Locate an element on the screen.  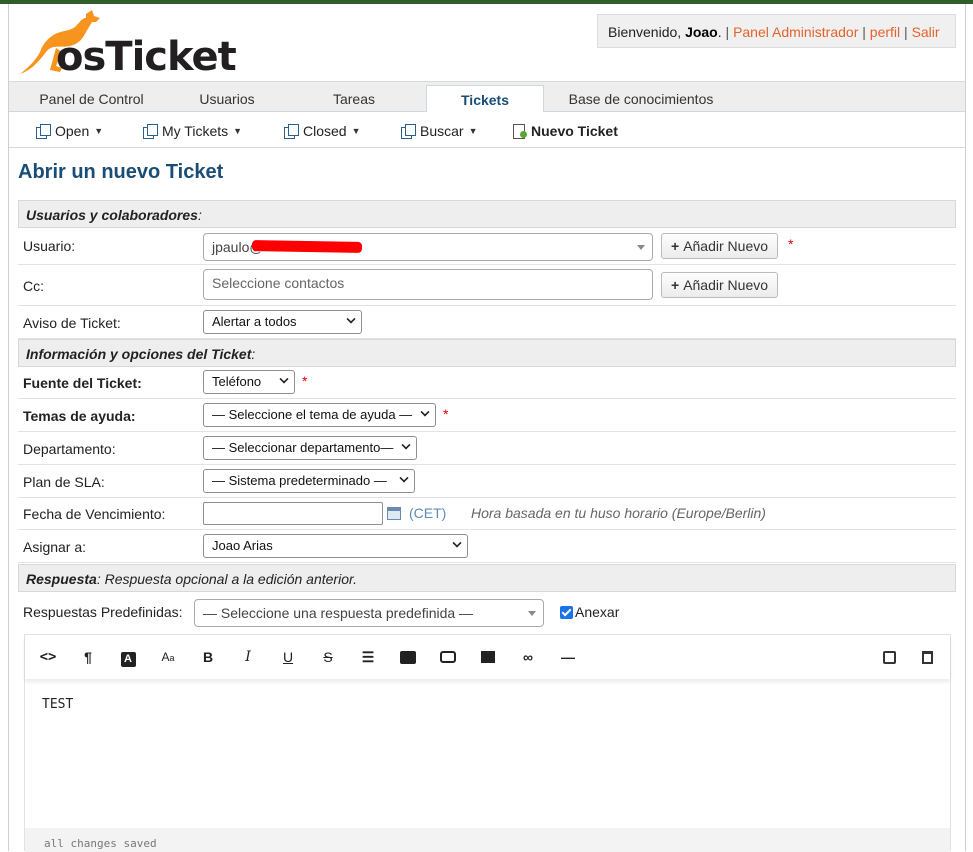
text-color-icon: A is located at coordinates (128, 657).